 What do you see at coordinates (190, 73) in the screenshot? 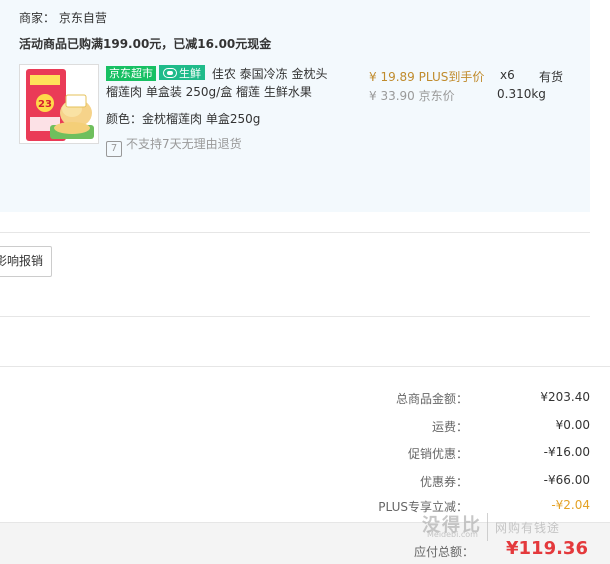
I see `fresh-tag-label: 生鲜` at bounding box center [190, 73].